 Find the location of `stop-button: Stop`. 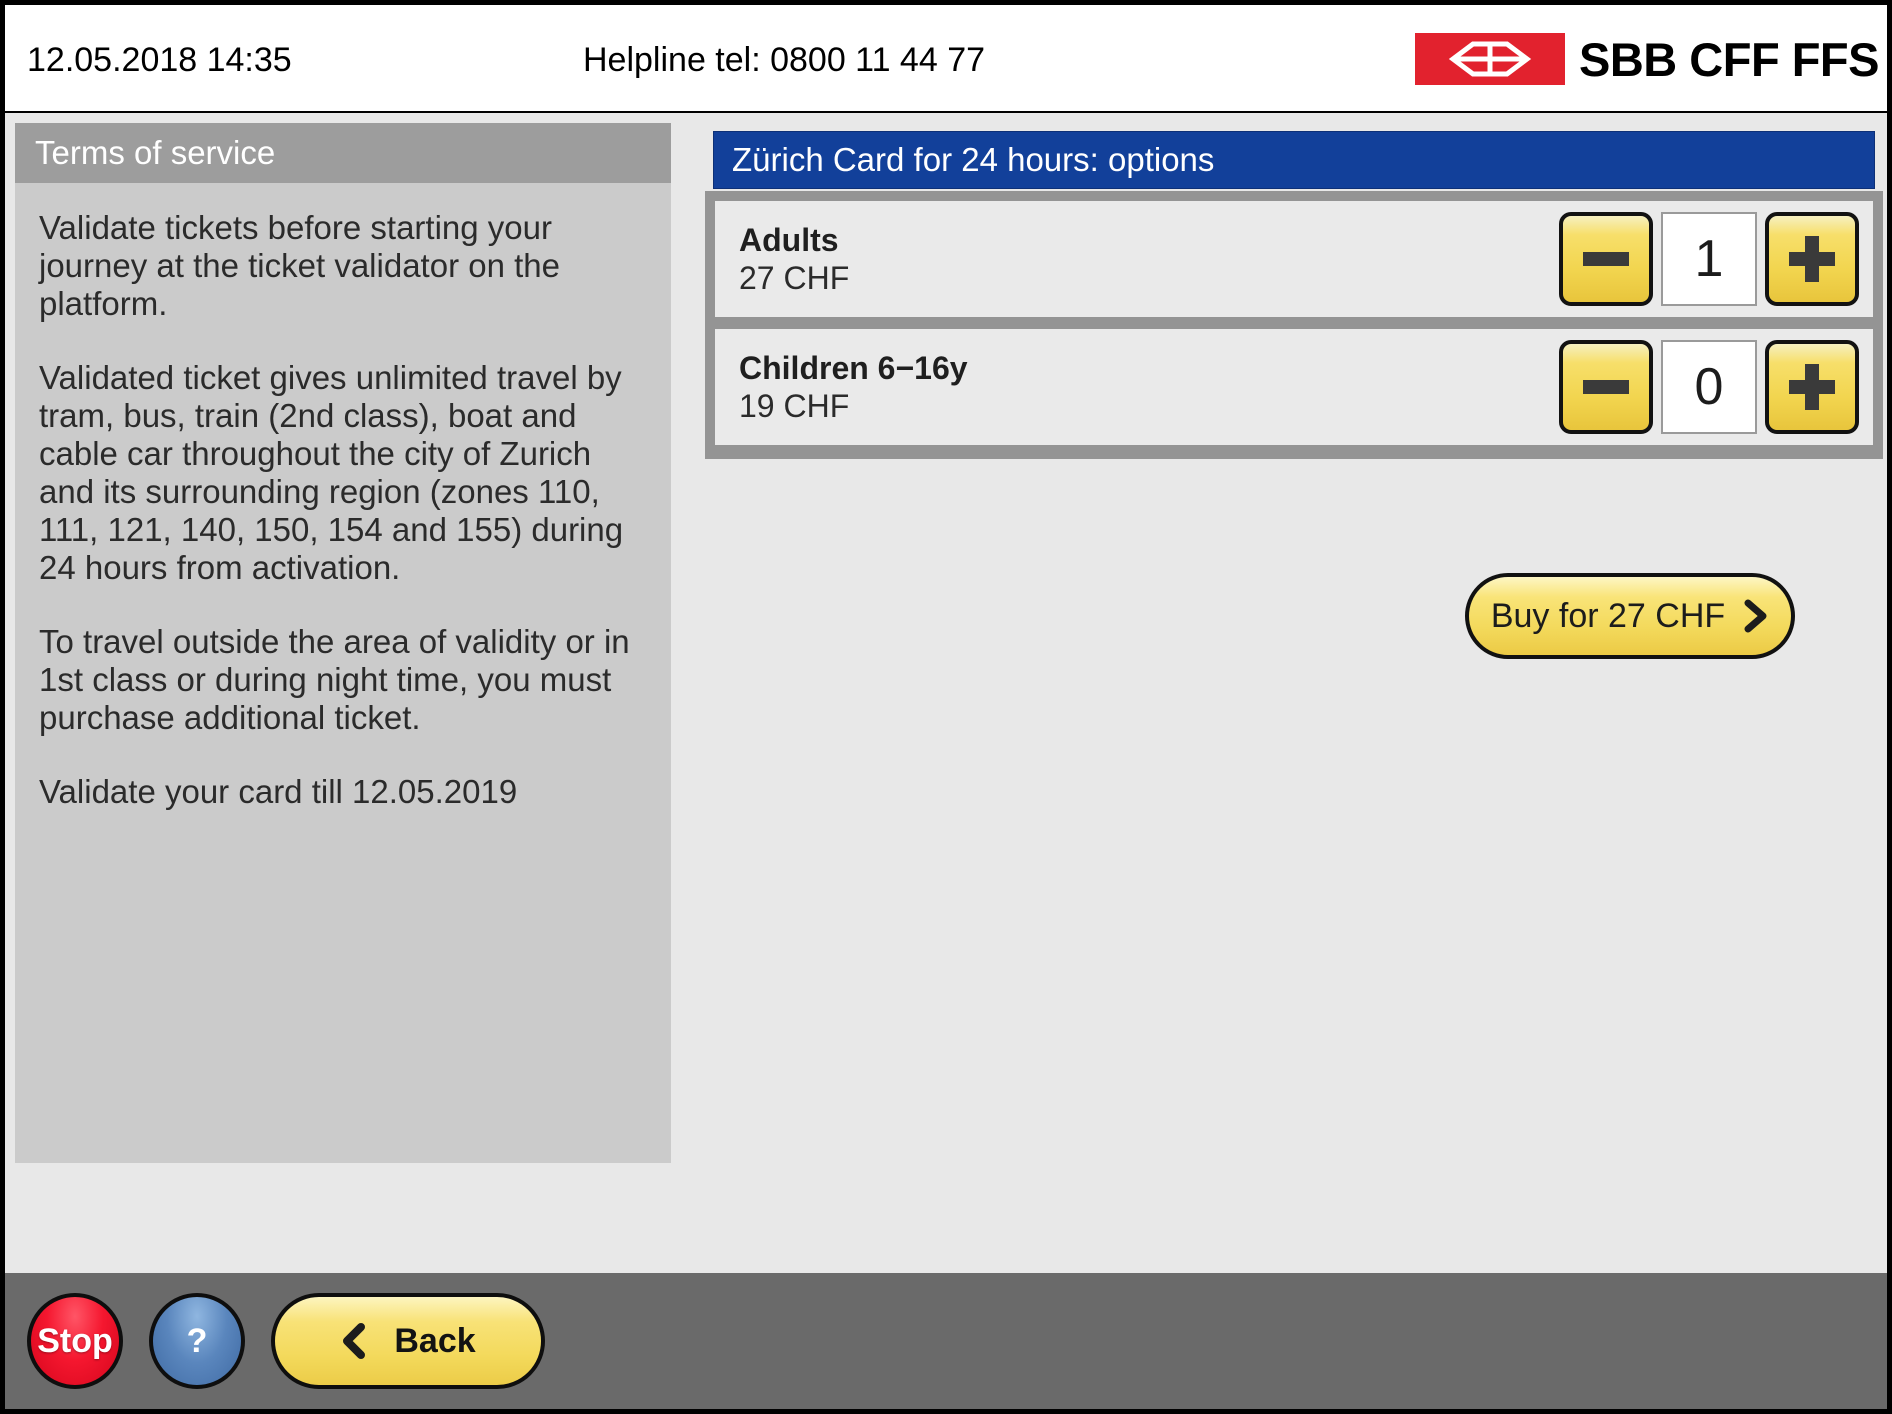

stop-button: Stop is located at coordinates (75, 1341).